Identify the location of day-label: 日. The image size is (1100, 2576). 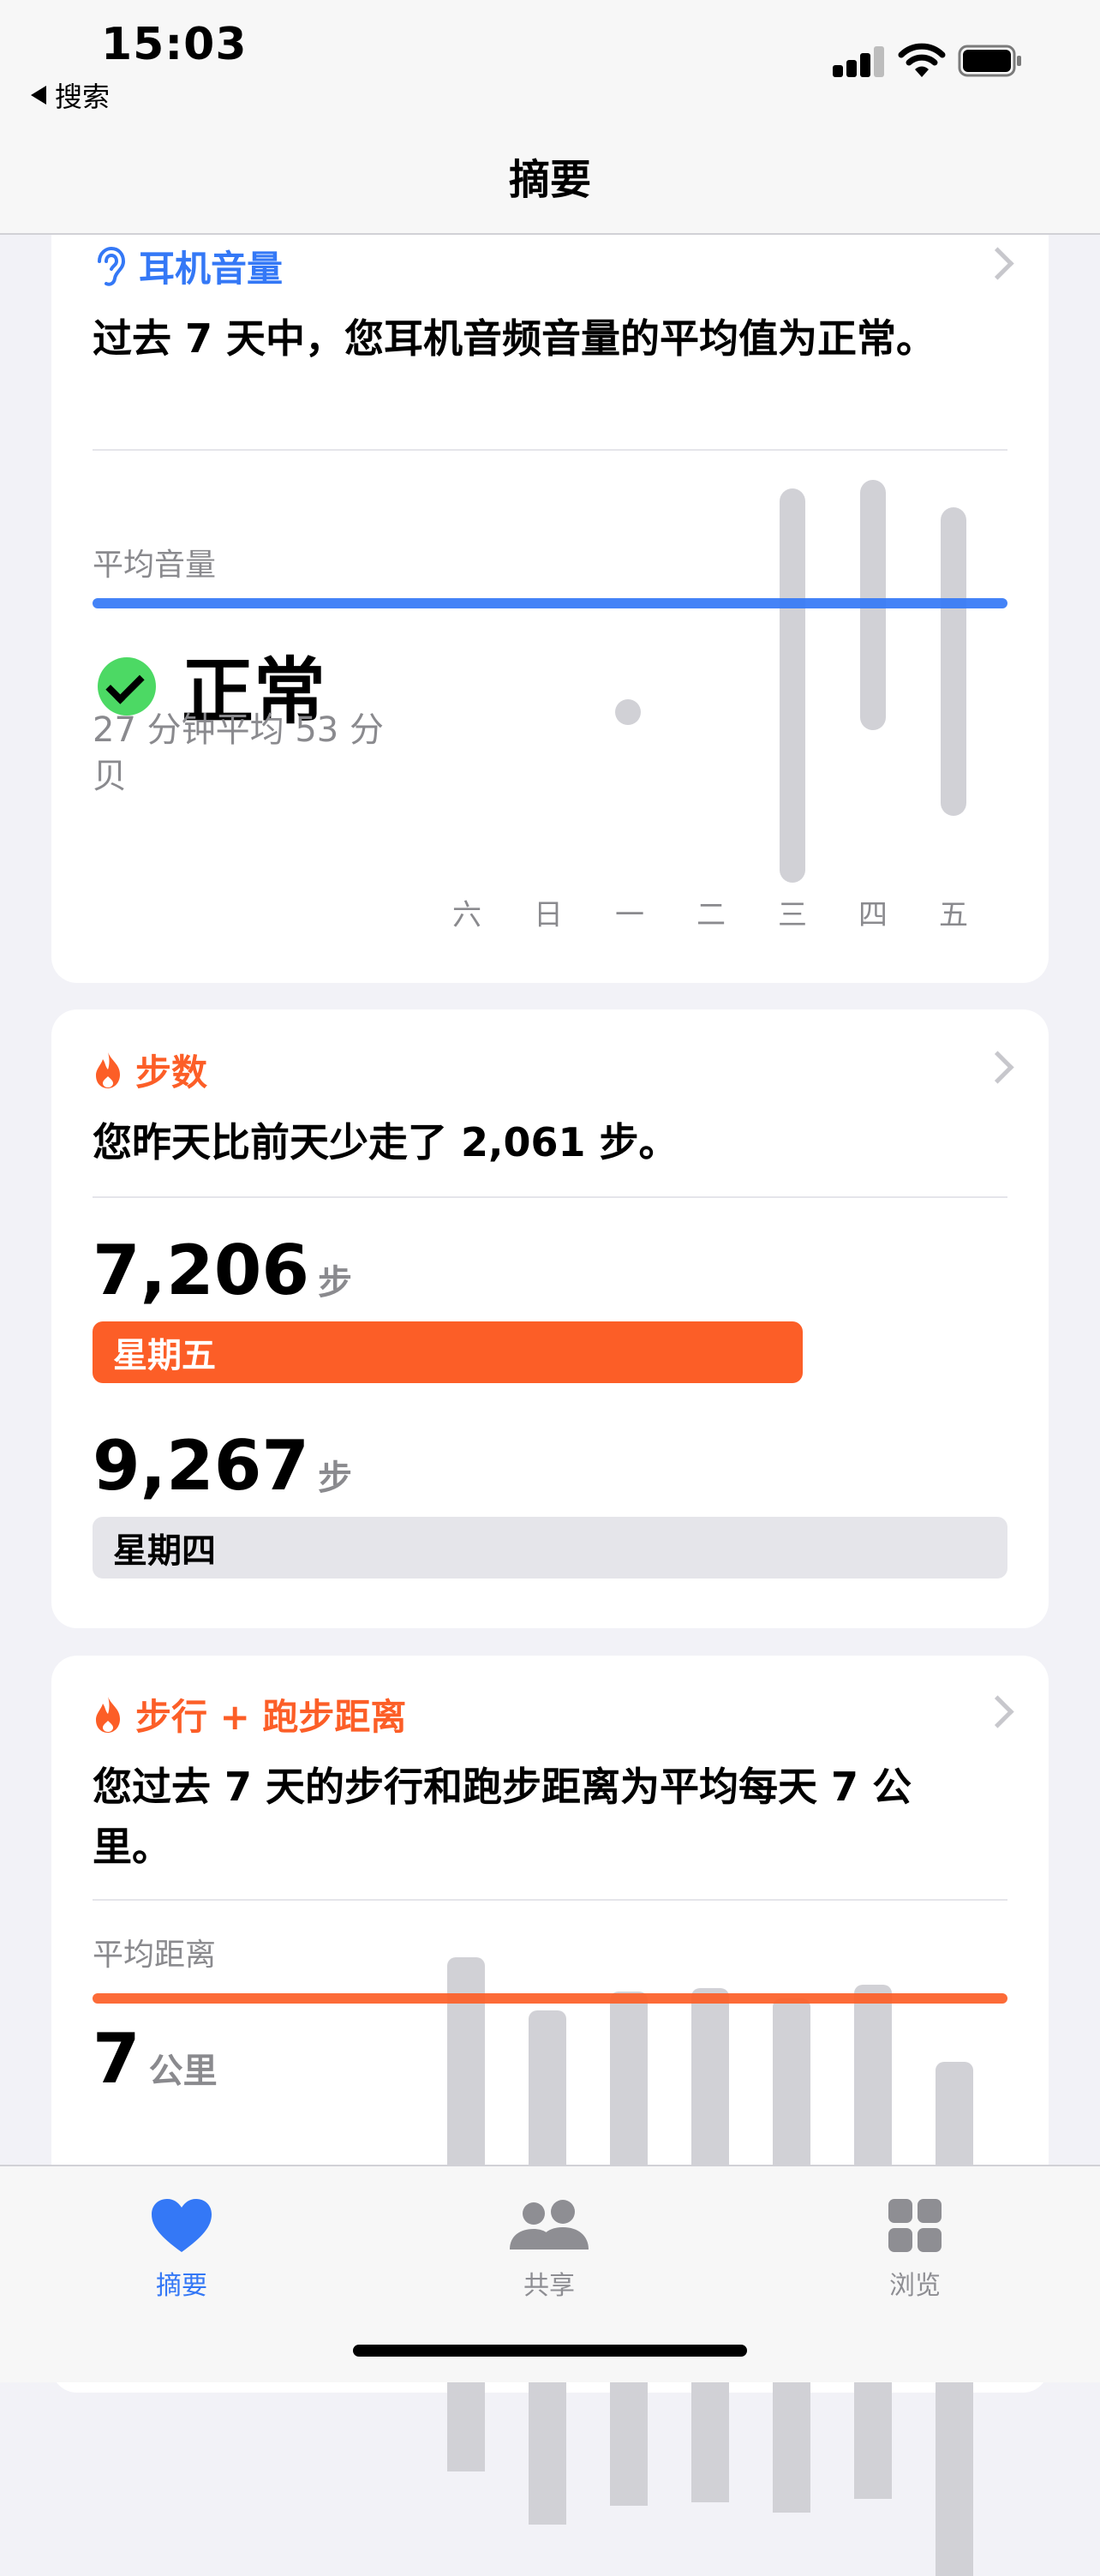
(548, 915).